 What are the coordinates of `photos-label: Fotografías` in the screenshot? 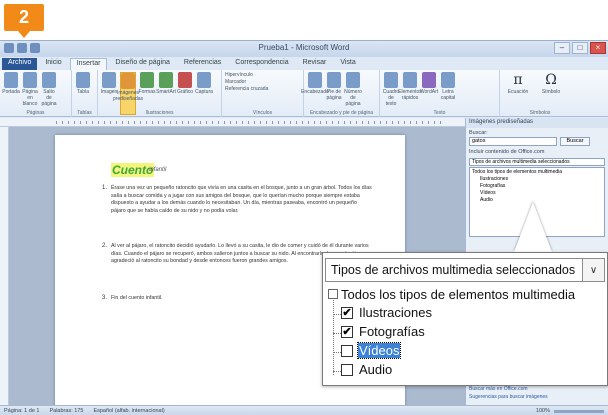 It's located at (392, 331).